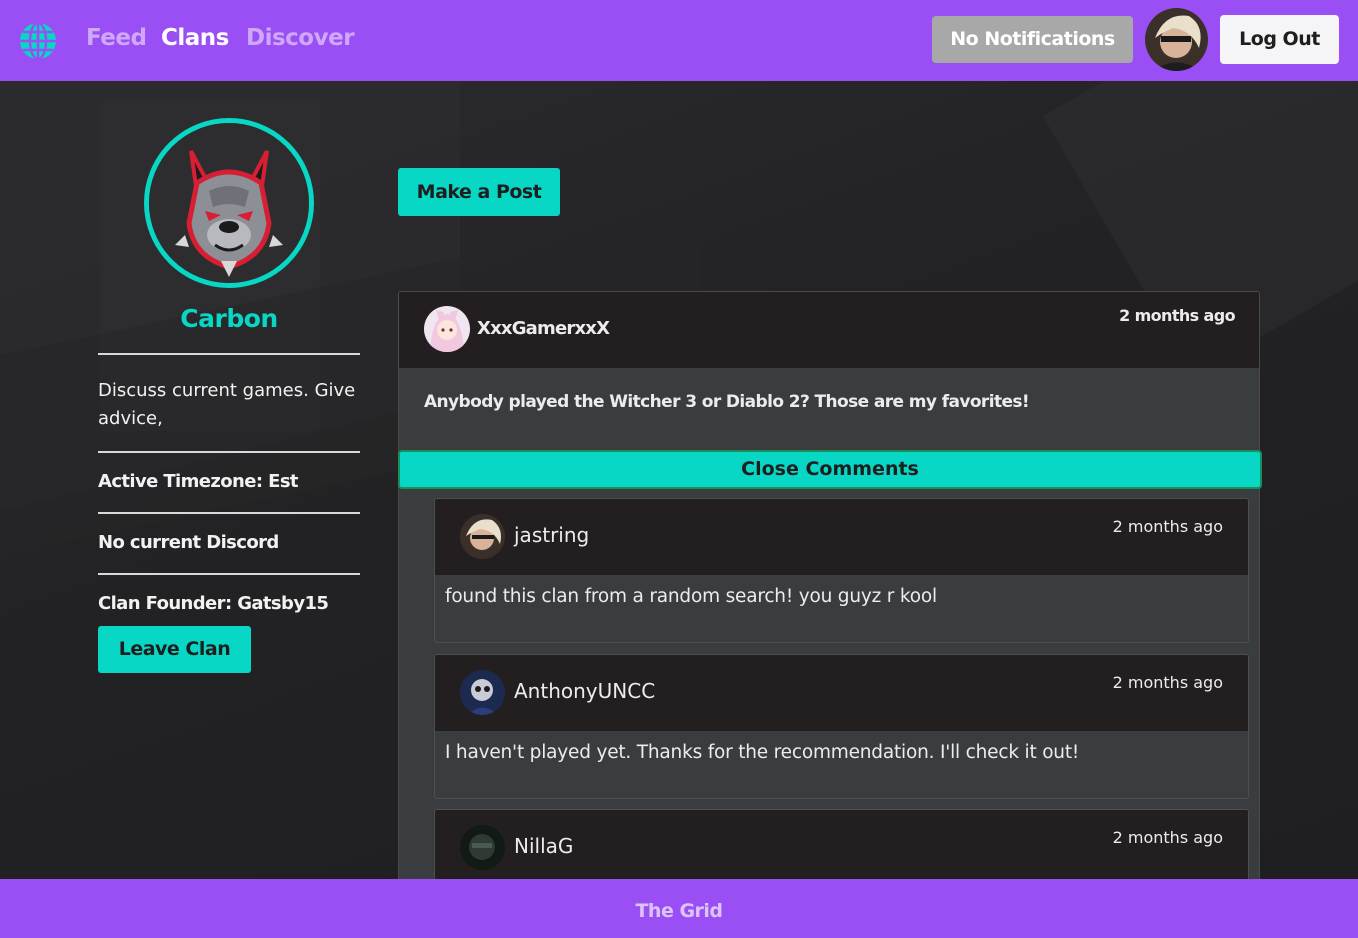 This screenshot has width=1358, height=938. I want to click on post-timestamp: 2 months ago, so click(1177, 315).